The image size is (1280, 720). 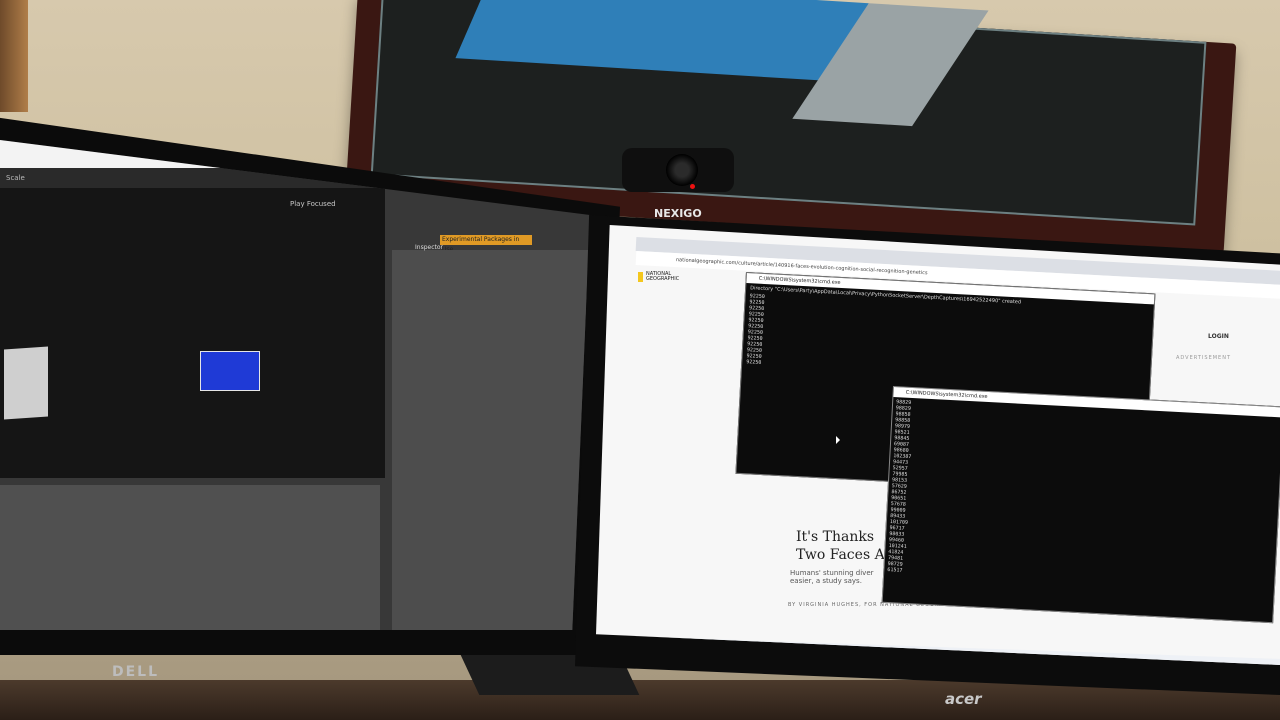 I want to click on folder-icon, so click(x=57, y=649).